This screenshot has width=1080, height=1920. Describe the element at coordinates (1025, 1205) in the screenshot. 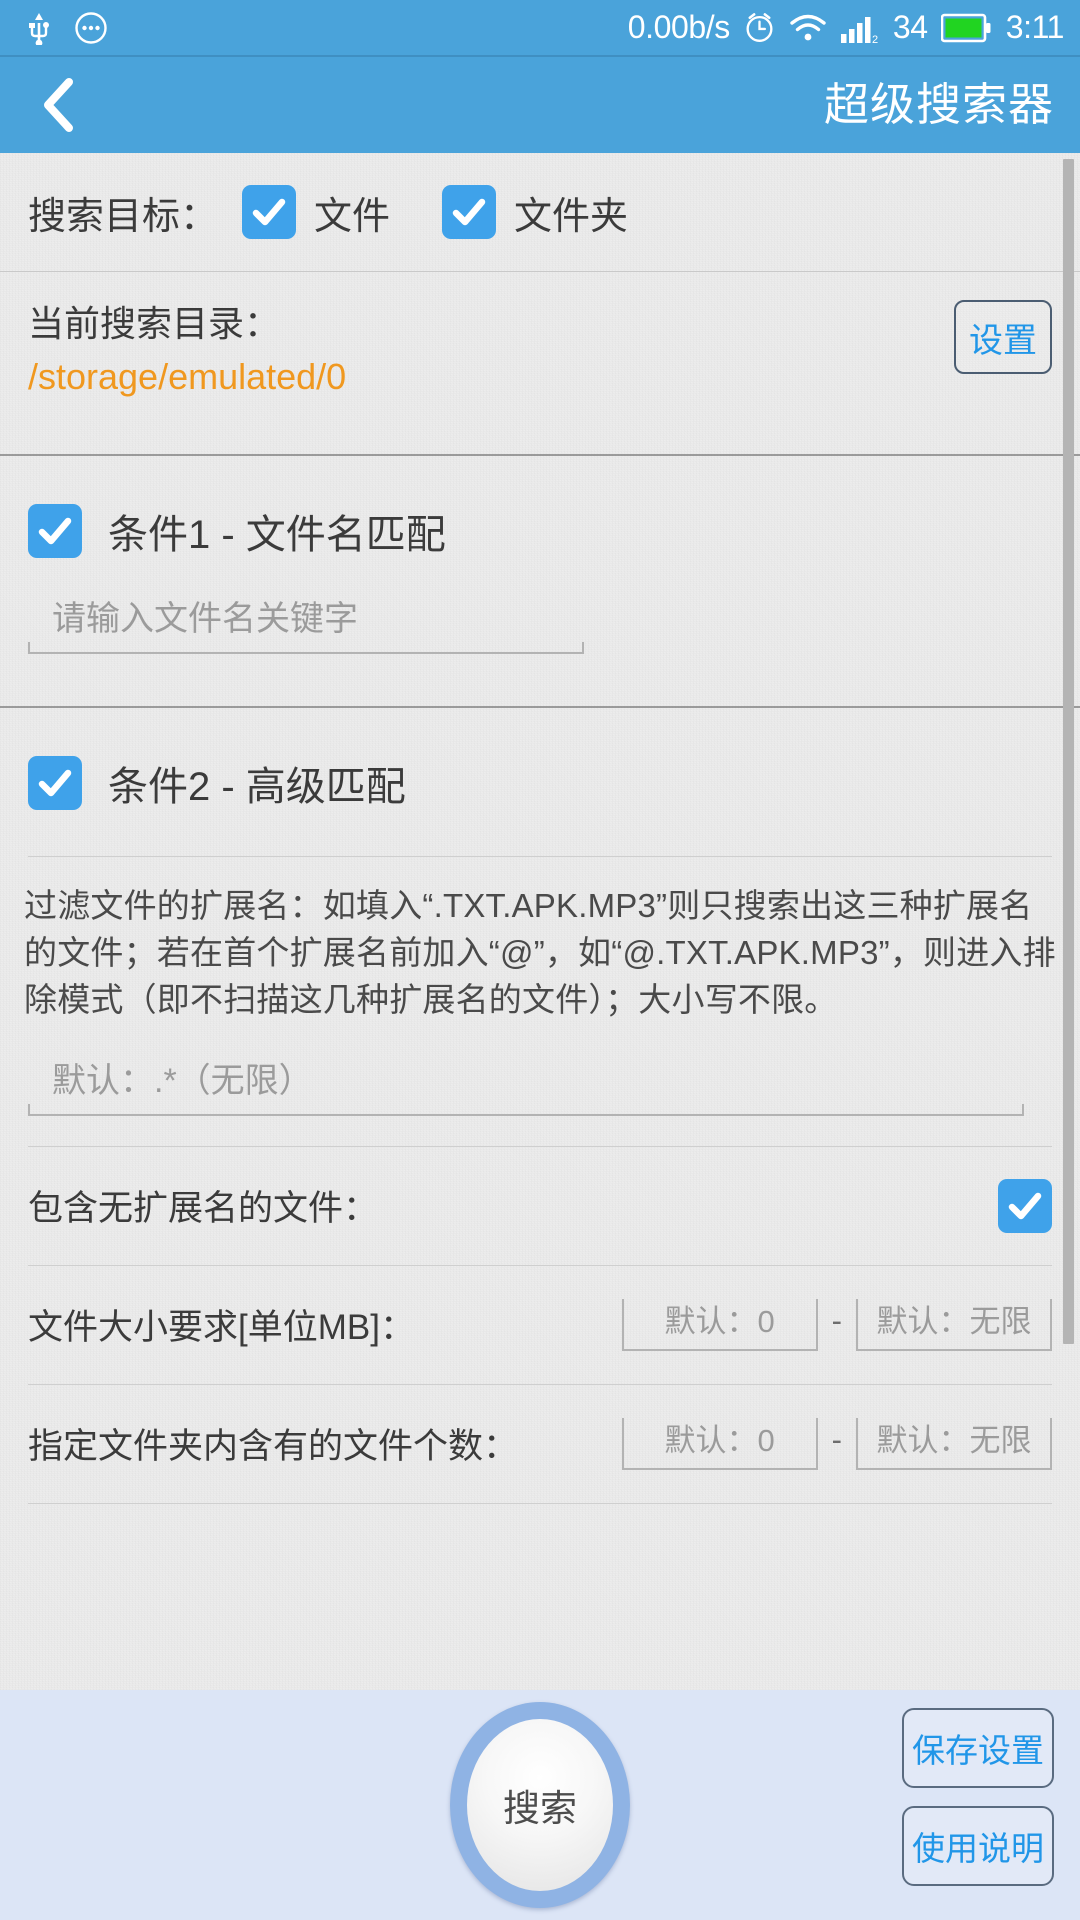

I see `no-extension-checkbox` at that location.